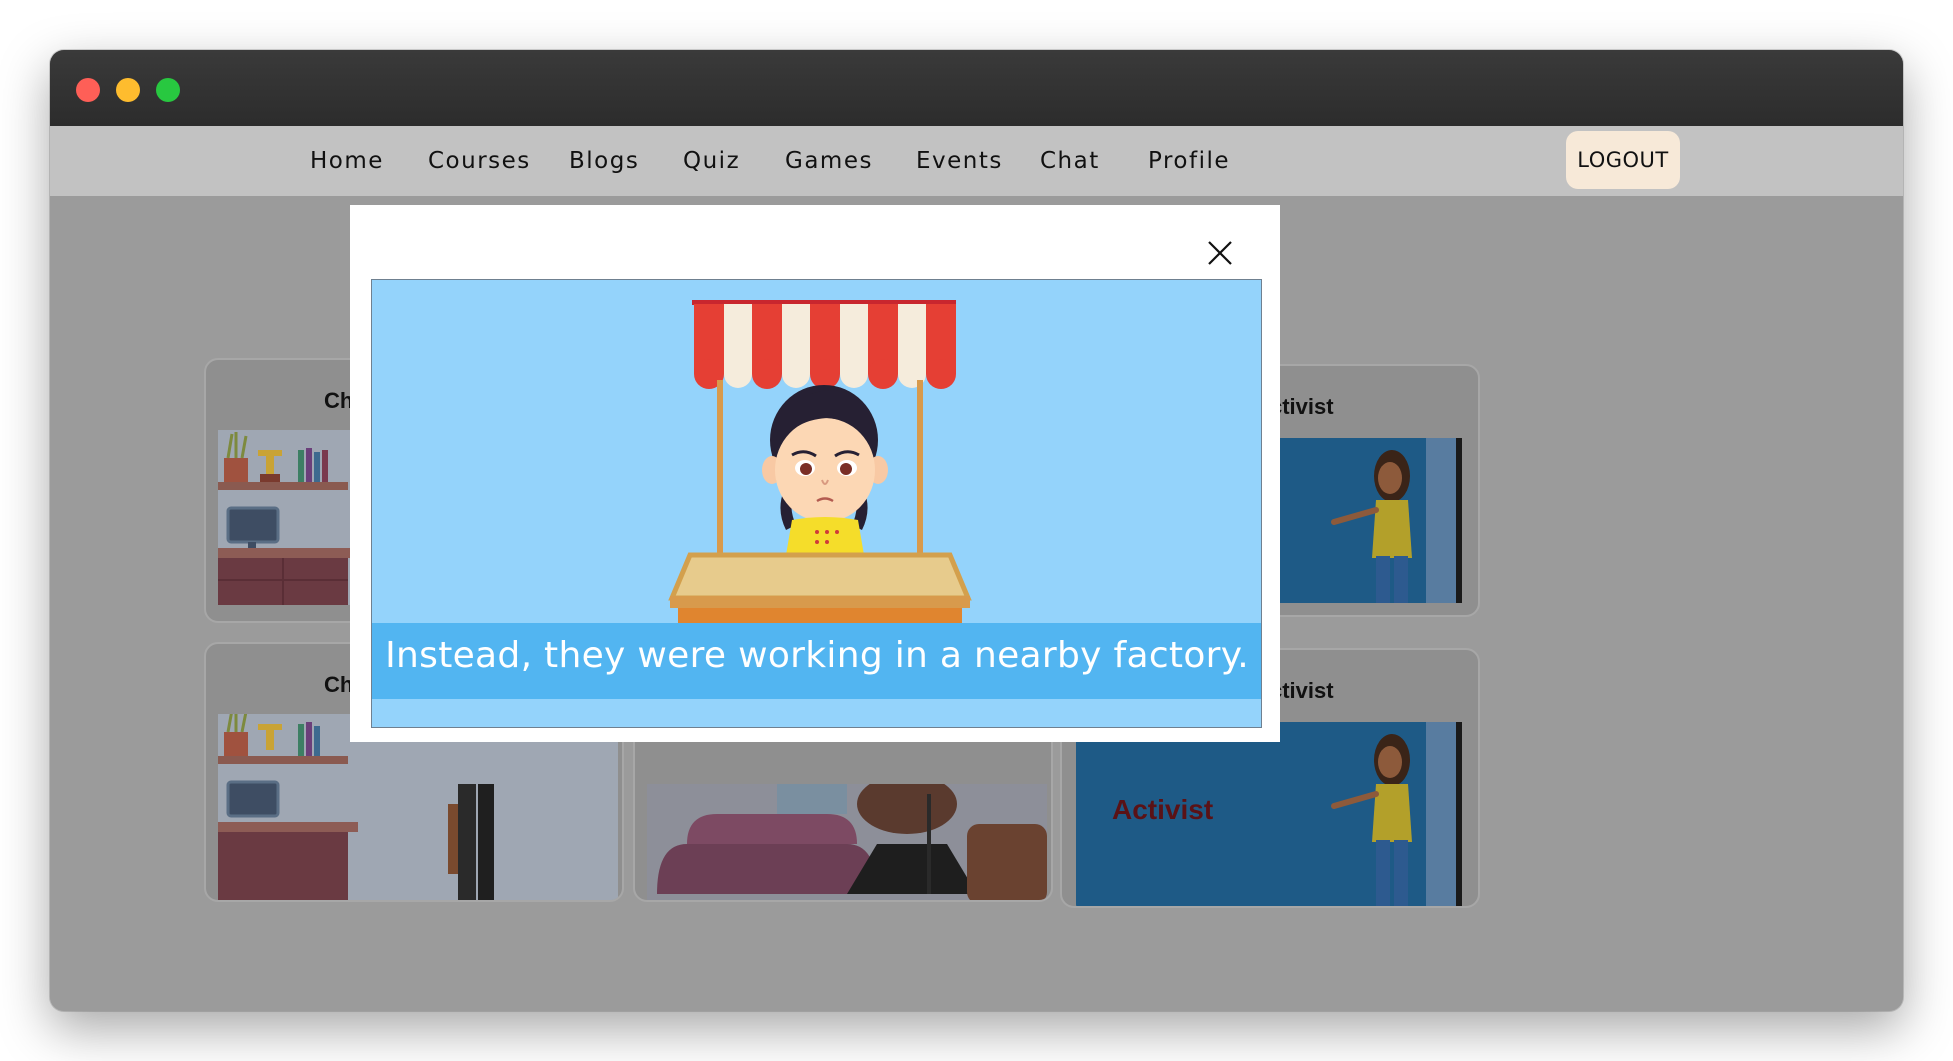 Image resolution: width=1953 pixels, height=1061 pixels. What do you see at coordinates (1163, 809) in the screenshot?
I see `thumbnail-caption: Activist` at bounding box center [1163, 809].